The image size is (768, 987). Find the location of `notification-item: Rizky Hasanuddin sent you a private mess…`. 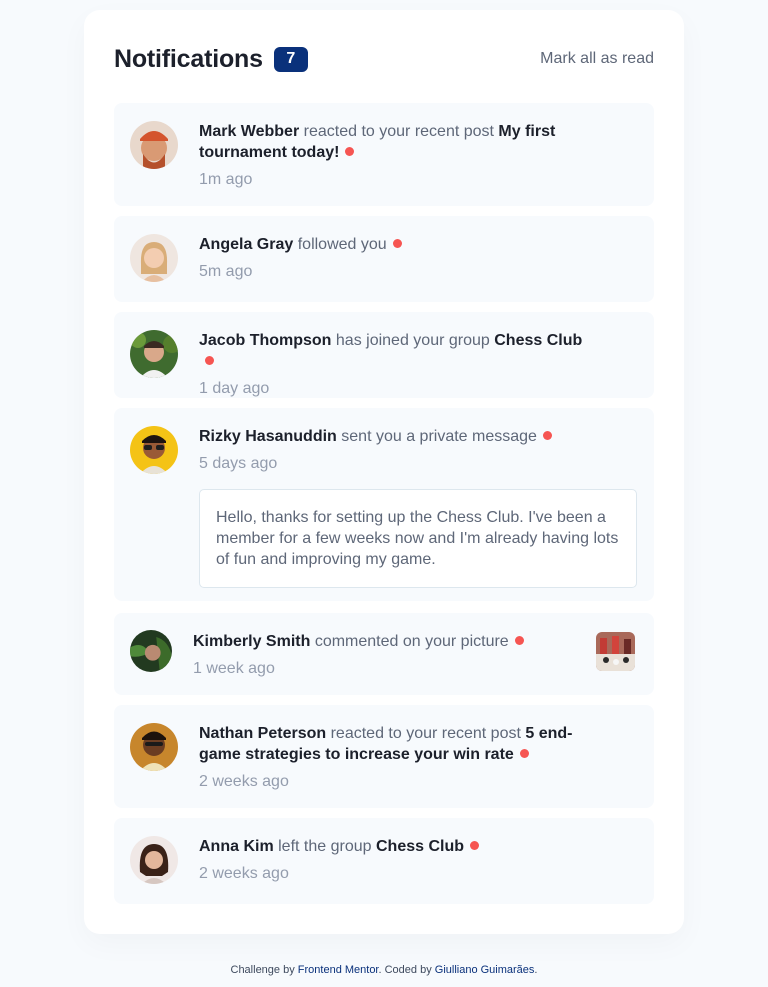

notification-item: Rizky Hasanuddin sent you a private mess… is located at coordinates (384, 504).